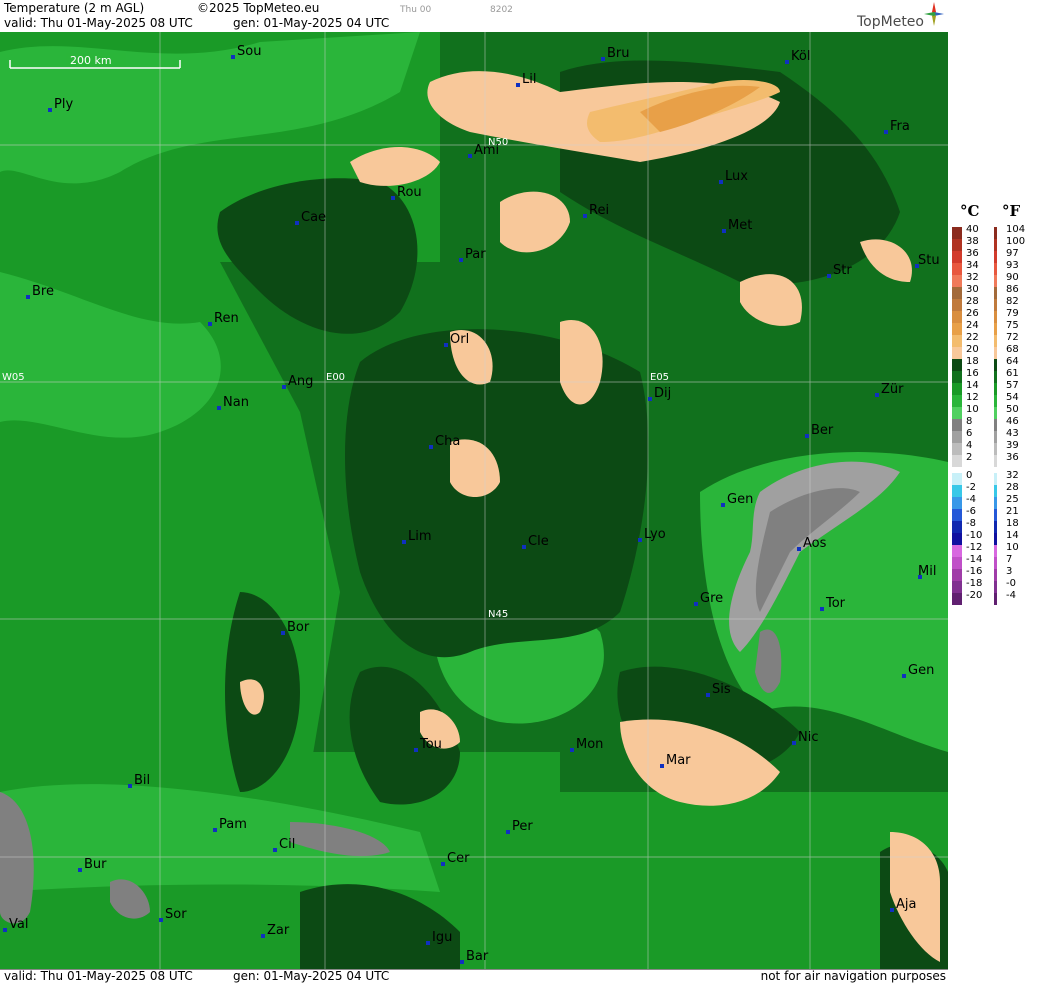 This screenshot has width=1039, height=984. I want to click on legend-label-f: 61, so click(1012, 373).